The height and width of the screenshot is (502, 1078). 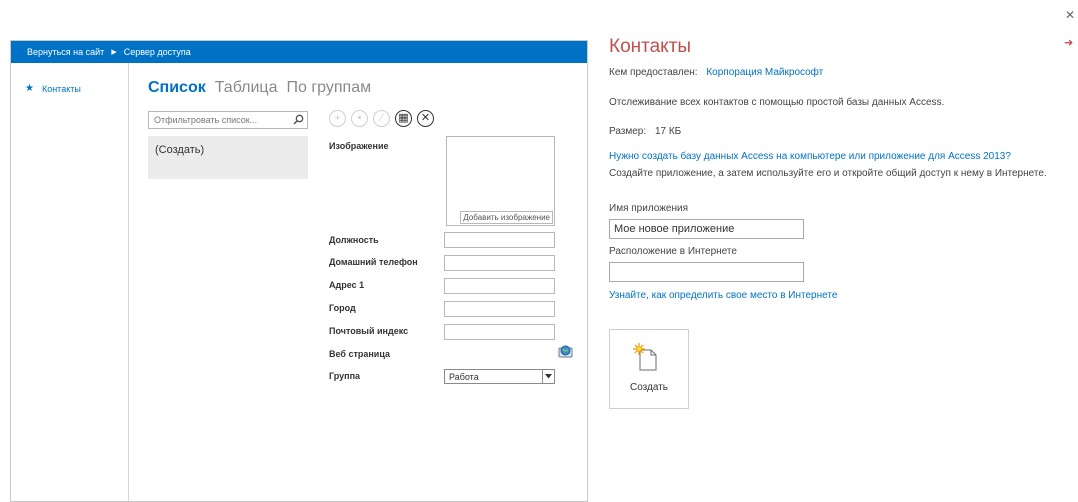 What do you see at coordinates (177, 88) in the screenshot?
I see `tab-list: Список` at bounding box center [177, 88].